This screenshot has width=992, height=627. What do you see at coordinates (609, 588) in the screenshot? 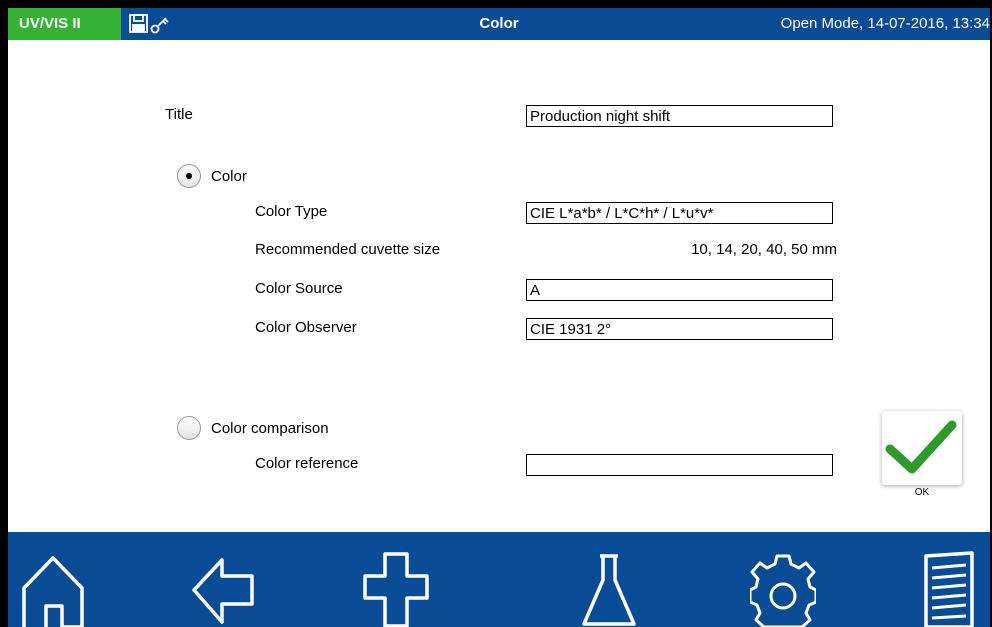
I see `flask-icon` at bounding box center [609, 588].